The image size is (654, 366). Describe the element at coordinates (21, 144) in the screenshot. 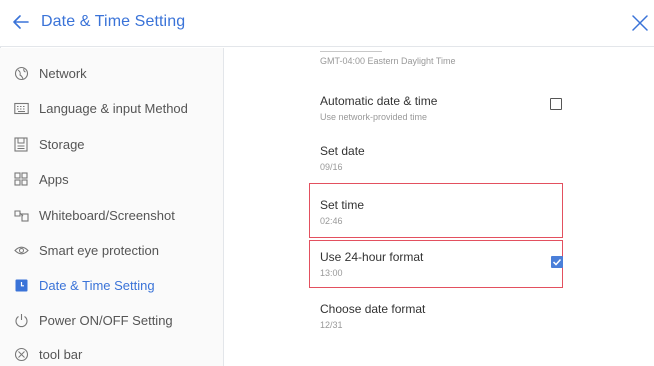

I see `storage-icon` at that location.